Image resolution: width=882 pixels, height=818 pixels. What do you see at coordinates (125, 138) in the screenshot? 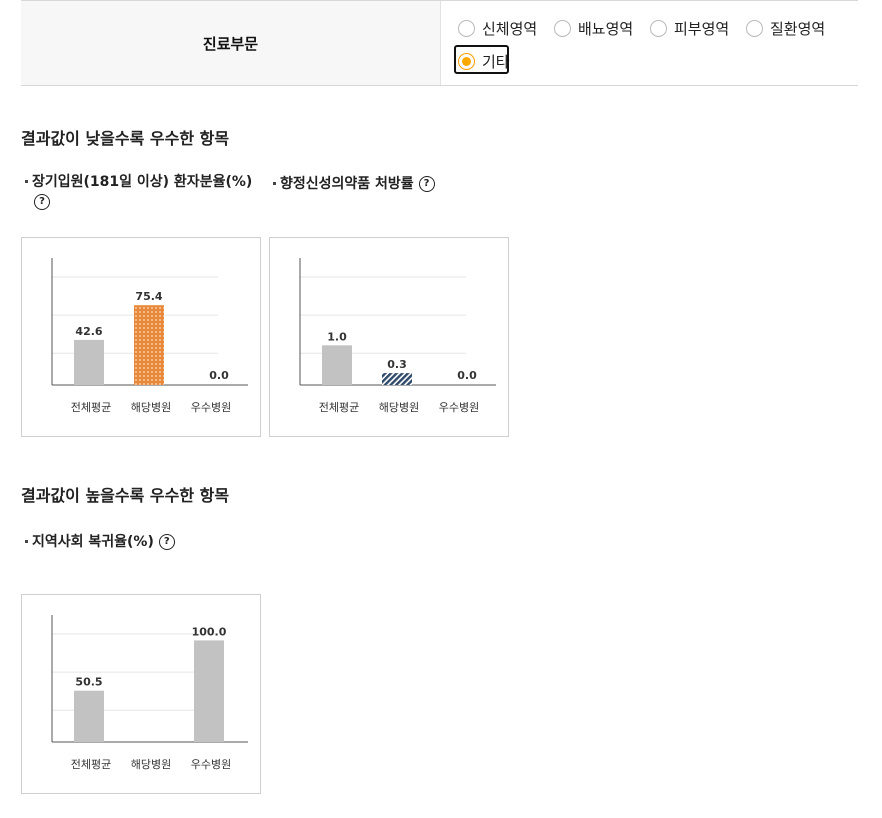
I see `section-title-lower-better: 결과값이 낮을수록 우수한 항목` at bounding box center [125, 138].